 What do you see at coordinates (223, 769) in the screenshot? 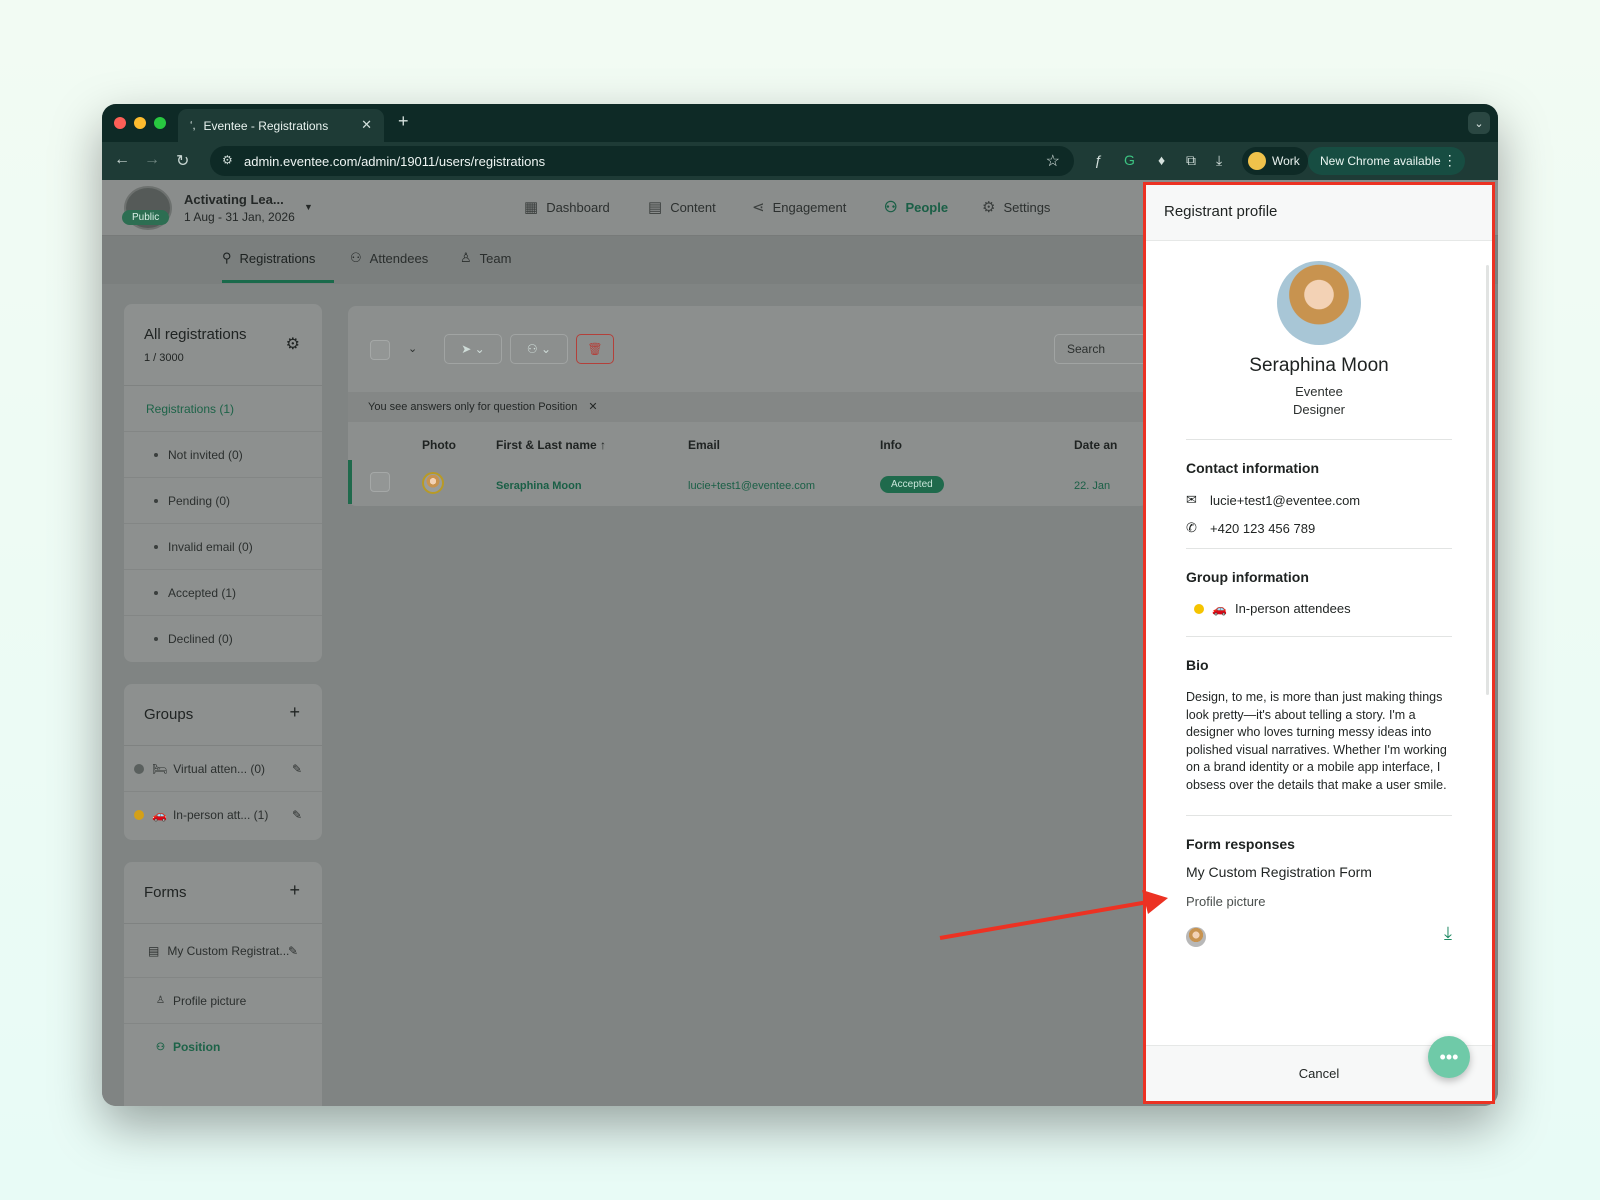
I see `group-virtual: 🛏 Virtual atten... (0) ✎` at bounding box center [223, 769].